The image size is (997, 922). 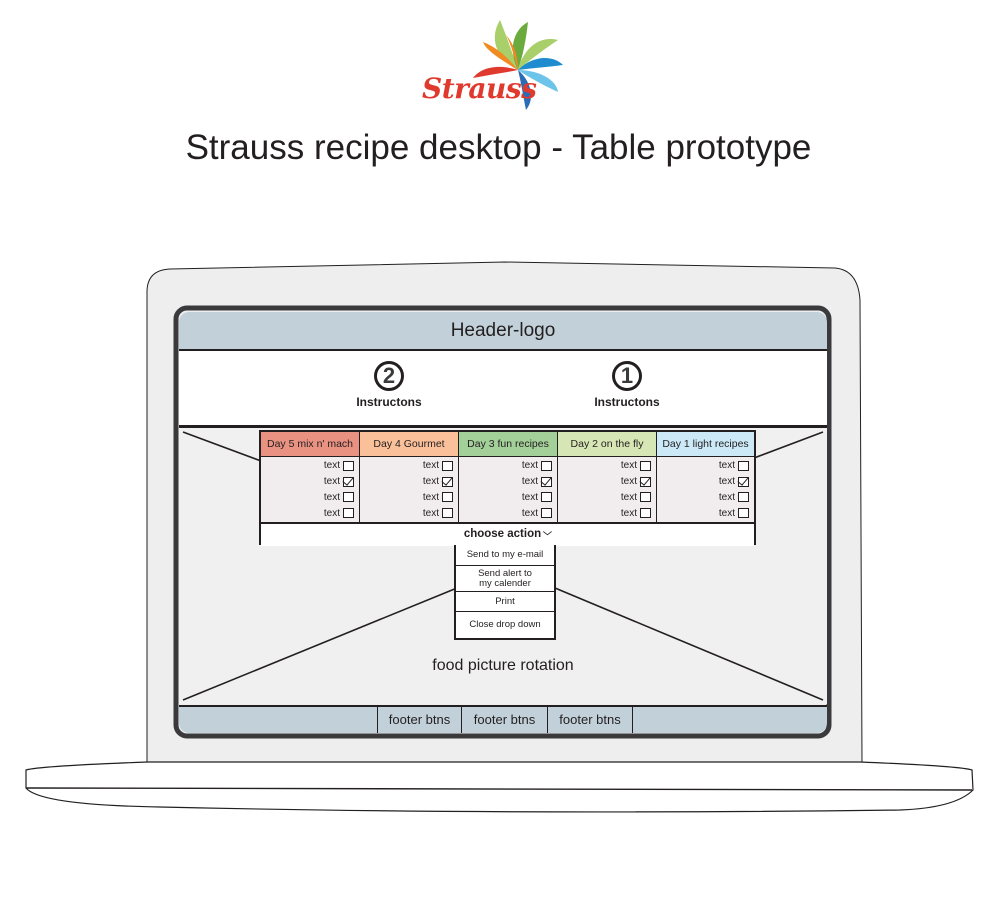 I want to click on day-column-header: Day 1 light recipes, so click(x=705, y=444).